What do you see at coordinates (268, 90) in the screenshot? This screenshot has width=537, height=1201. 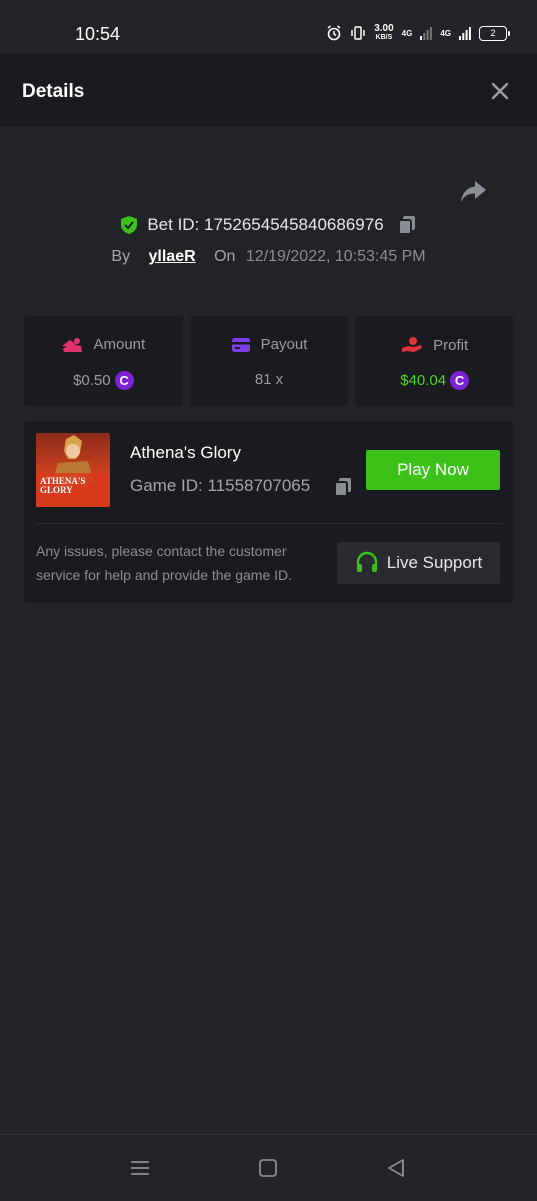 I see `details-header: Details` at bounding box center [268, 90].